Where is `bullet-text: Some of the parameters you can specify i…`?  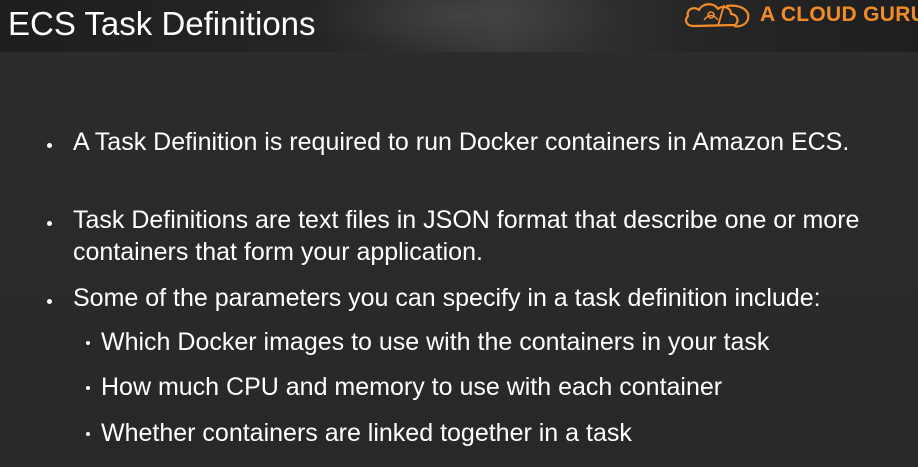 bullet-text: Some of the parameters you can specify i… is located at coordinates (447, 298).